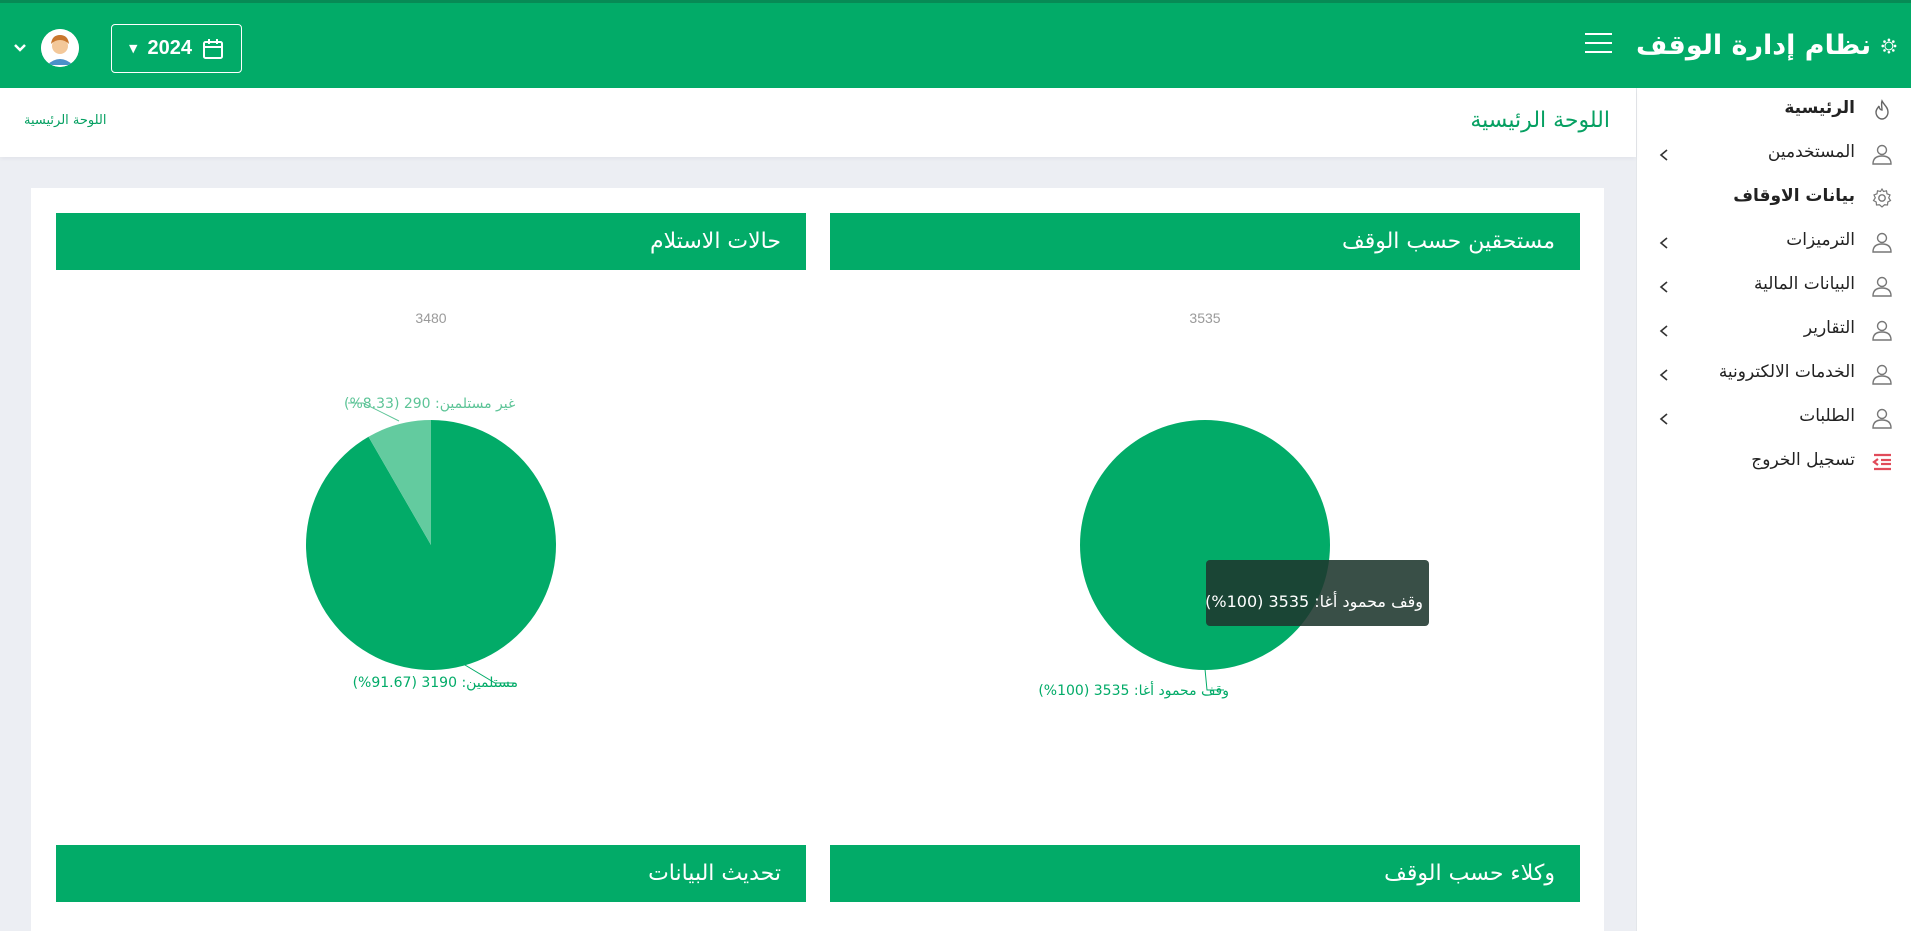 The width and height of the screenshot is (1911, 931). What do you see at coordinates (1811, 152) in the screenshot?
I see `sidebar-item-label: المستخدمين` at bounding box center [1811, 152].